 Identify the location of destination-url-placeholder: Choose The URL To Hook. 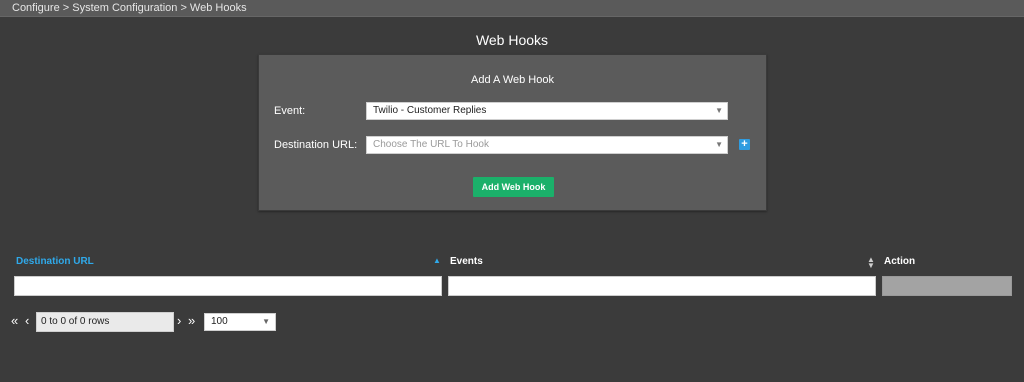
(431, 144).